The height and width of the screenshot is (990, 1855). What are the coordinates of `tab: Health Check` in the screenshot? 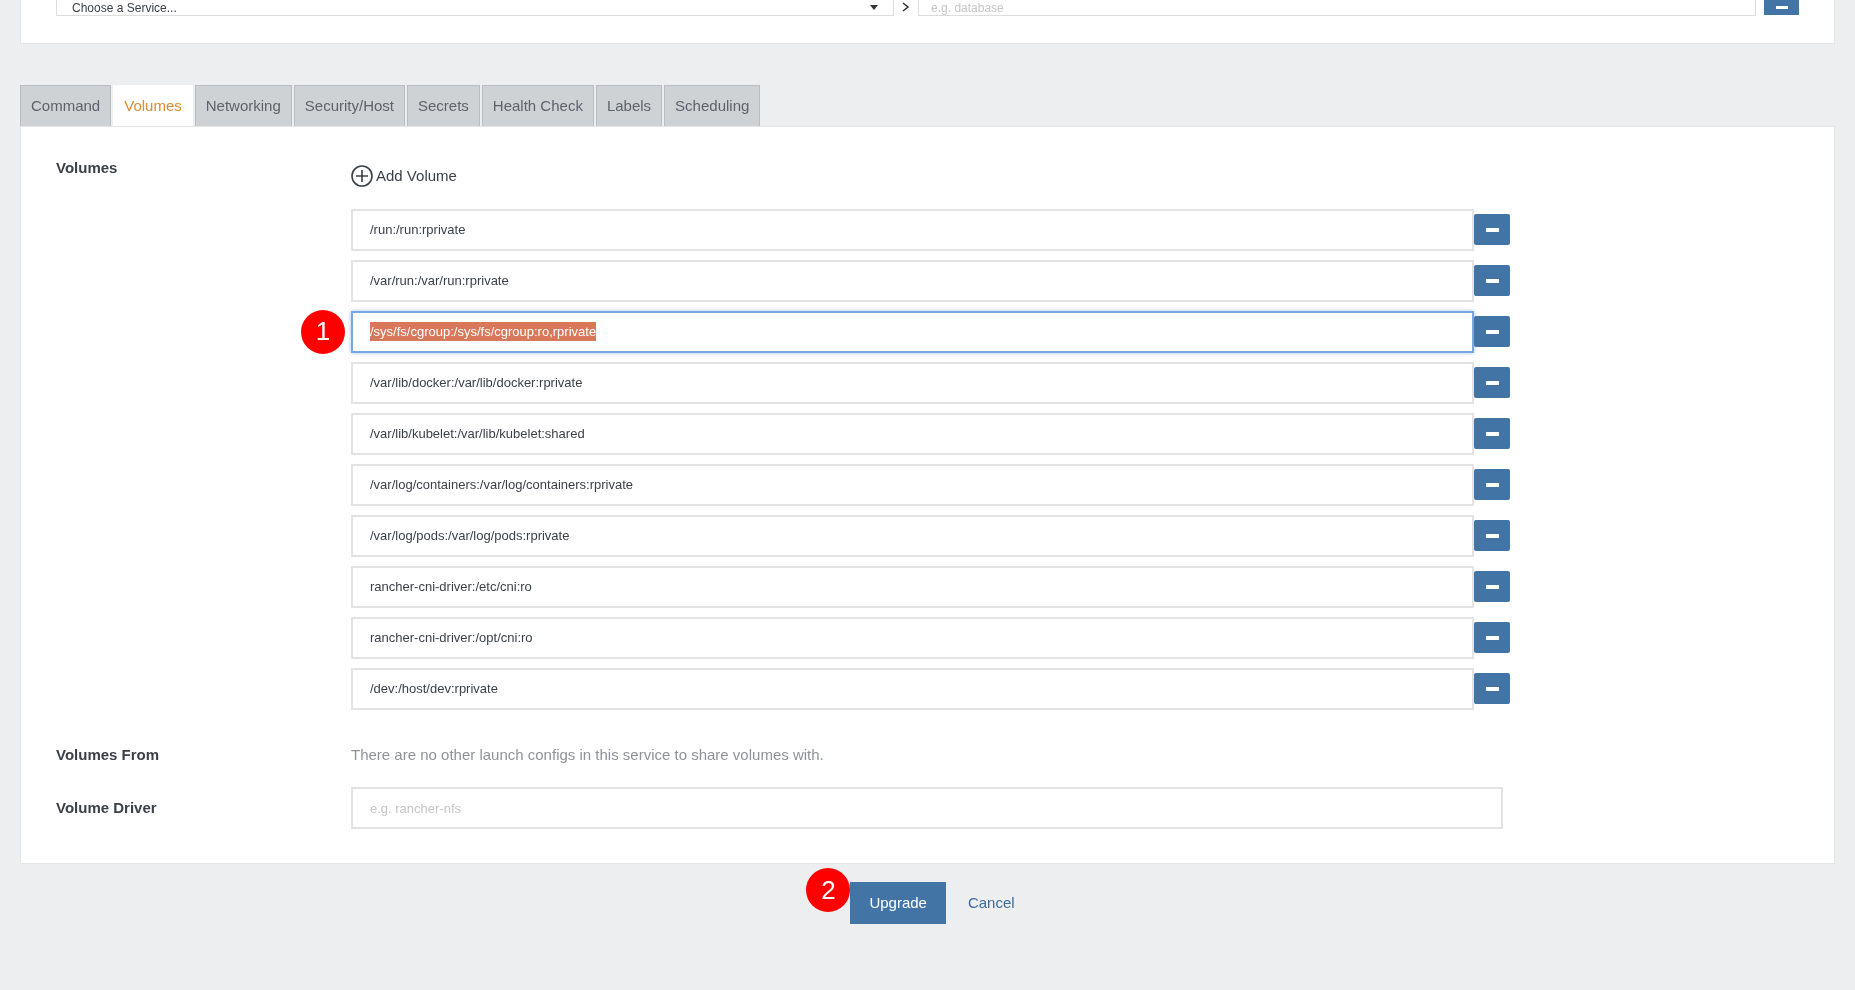 It's located at (537, 105).